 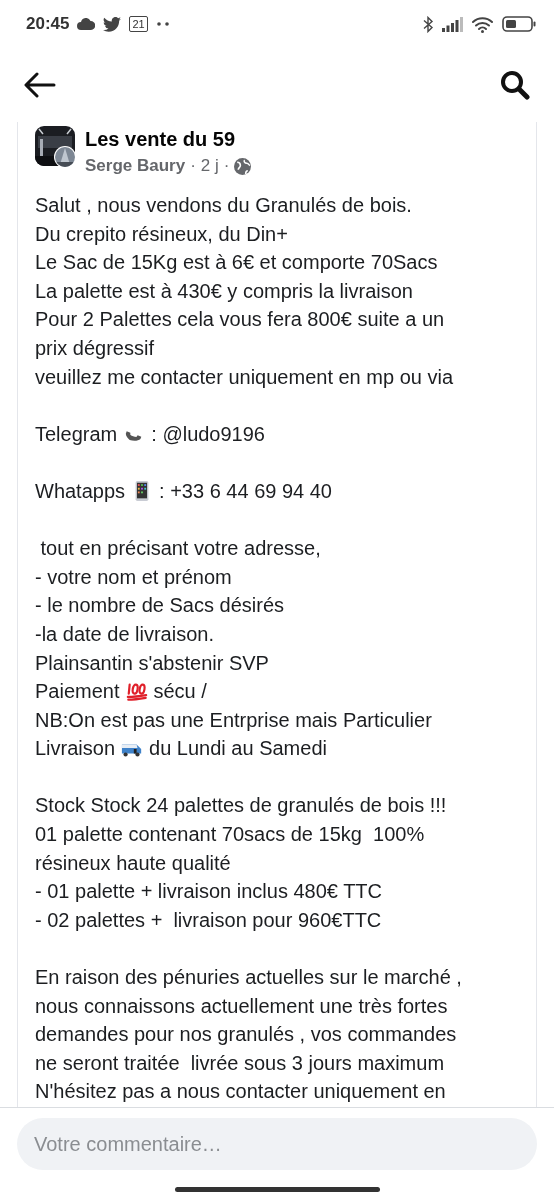 What do you see at coordinates (240, 1063) in the screenshot?
I see `post-text-line: ne seront traitée livrée sous 3 jours maximum` at bounding box center [240, 1063].